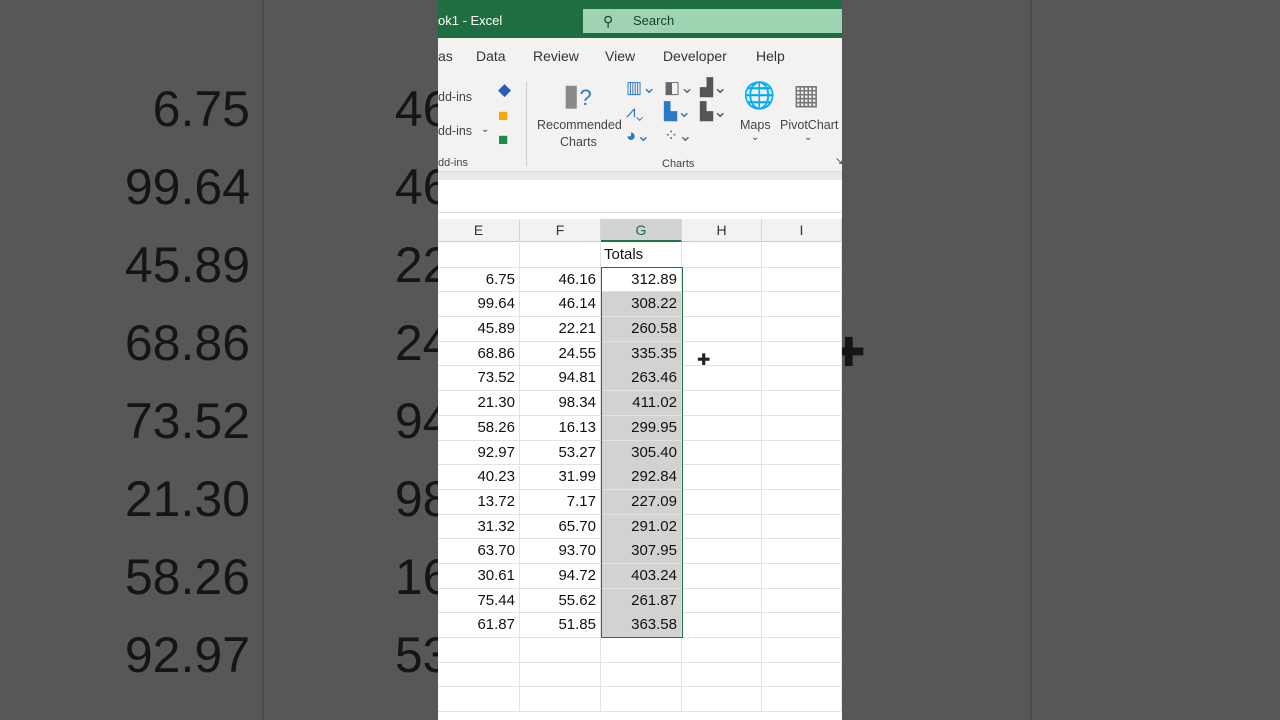  I want to click on cell-e: 45.89, so click(479, 329).